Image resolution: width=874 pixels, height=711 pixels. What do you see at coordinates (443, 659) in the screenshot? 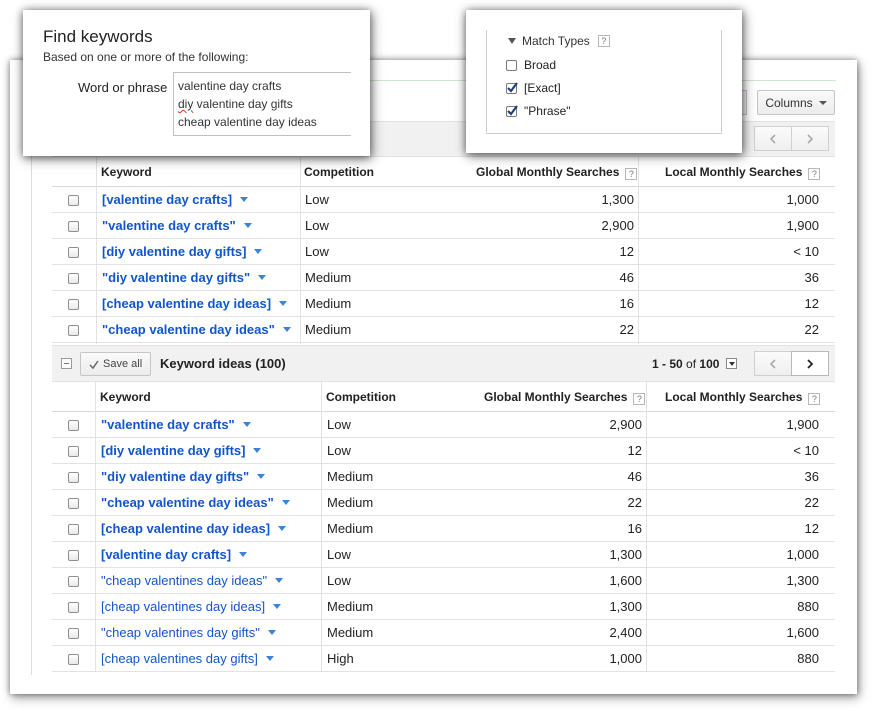
I see `table-row: [cheap valentines day gifts] High 1,000 880` at bounding box center [443, 659].